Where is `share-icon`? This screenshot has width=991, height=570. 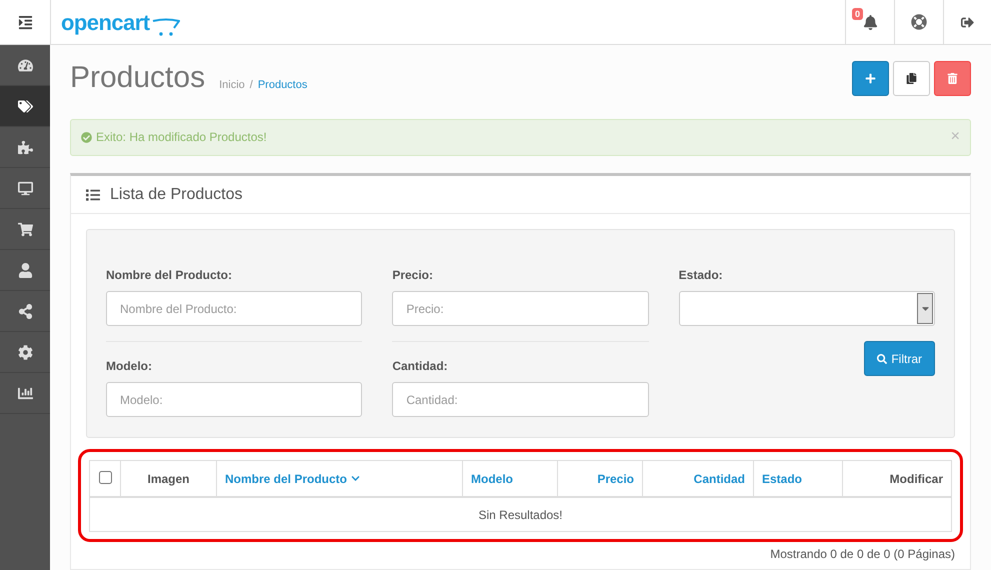 share-icon is located at coordinates (25, 311).